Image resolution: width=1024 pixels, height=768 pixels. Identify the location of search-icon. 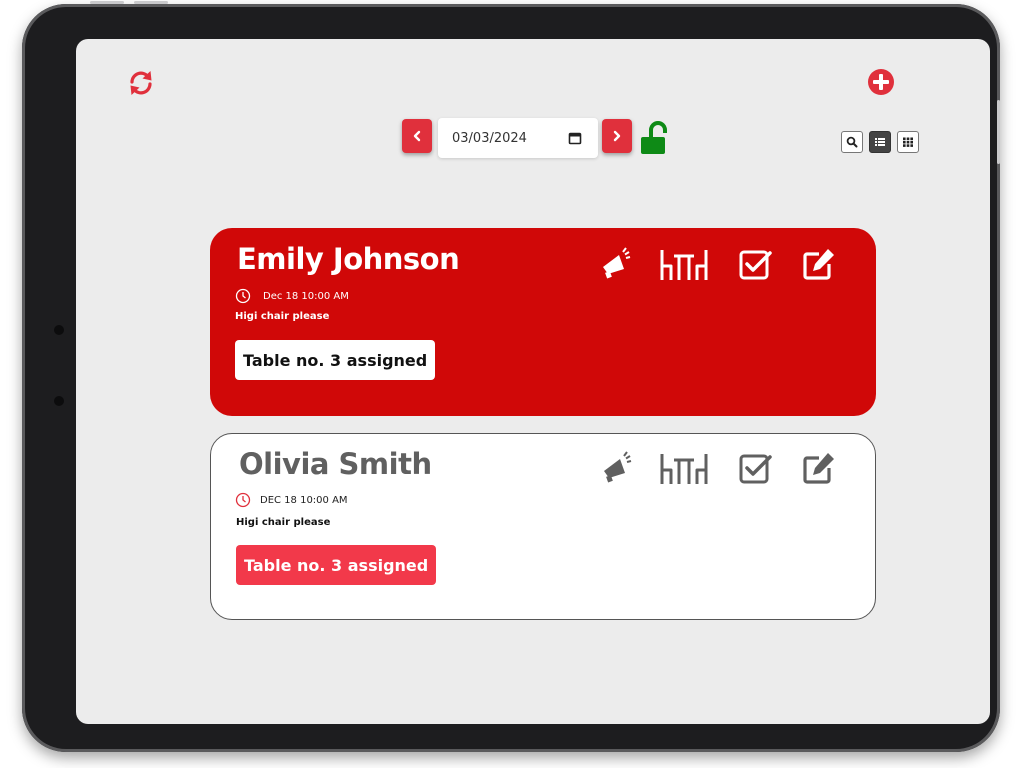
(852, 142).